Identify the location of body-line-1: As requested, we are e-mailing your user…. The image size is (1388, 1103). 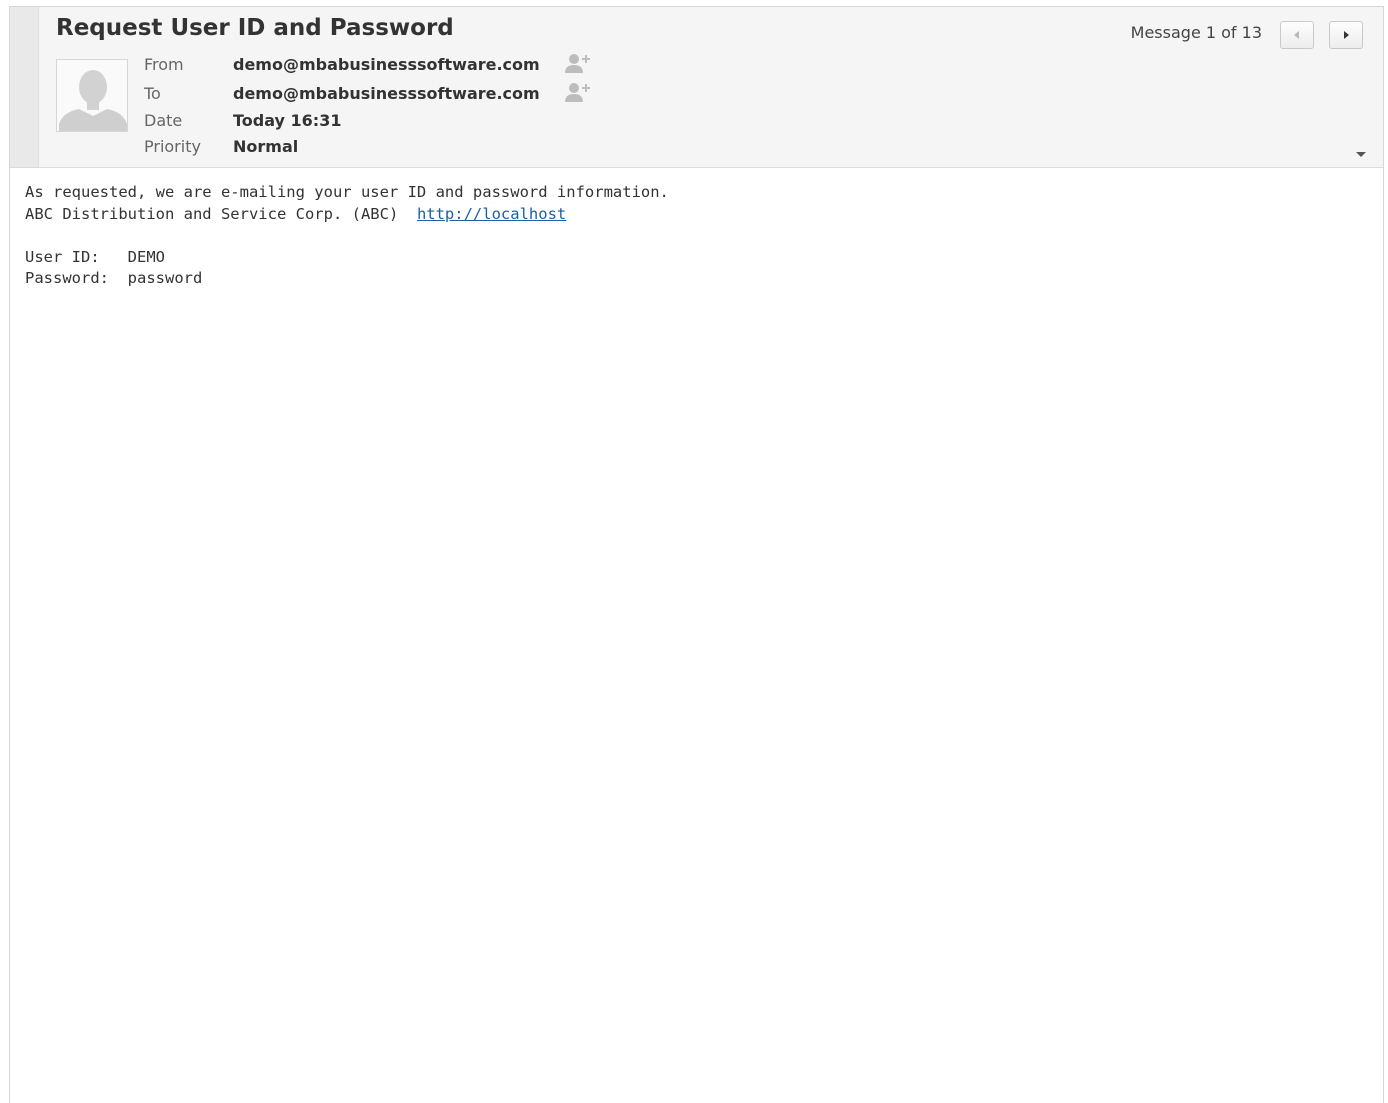
(347, 192).